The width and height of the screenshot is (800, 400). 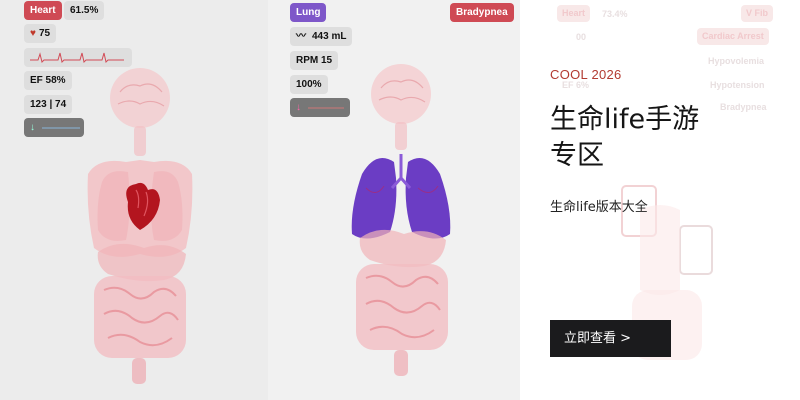 What do you see at coordinates (736, 61) in the screenshot?
I see `ghost-hypovolemia: Hypovolemia` at bounding box center [736, 61].